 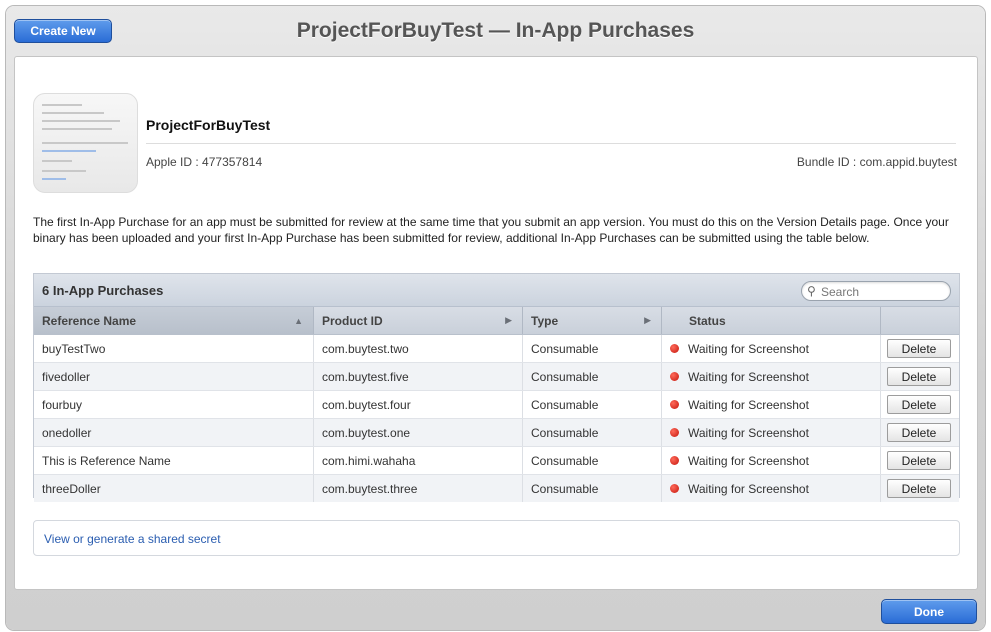 What do you see at coordinates (418, 404) in the screenshot?
I see `product-id: com.buytest.four` at bounding box center [418, 404].